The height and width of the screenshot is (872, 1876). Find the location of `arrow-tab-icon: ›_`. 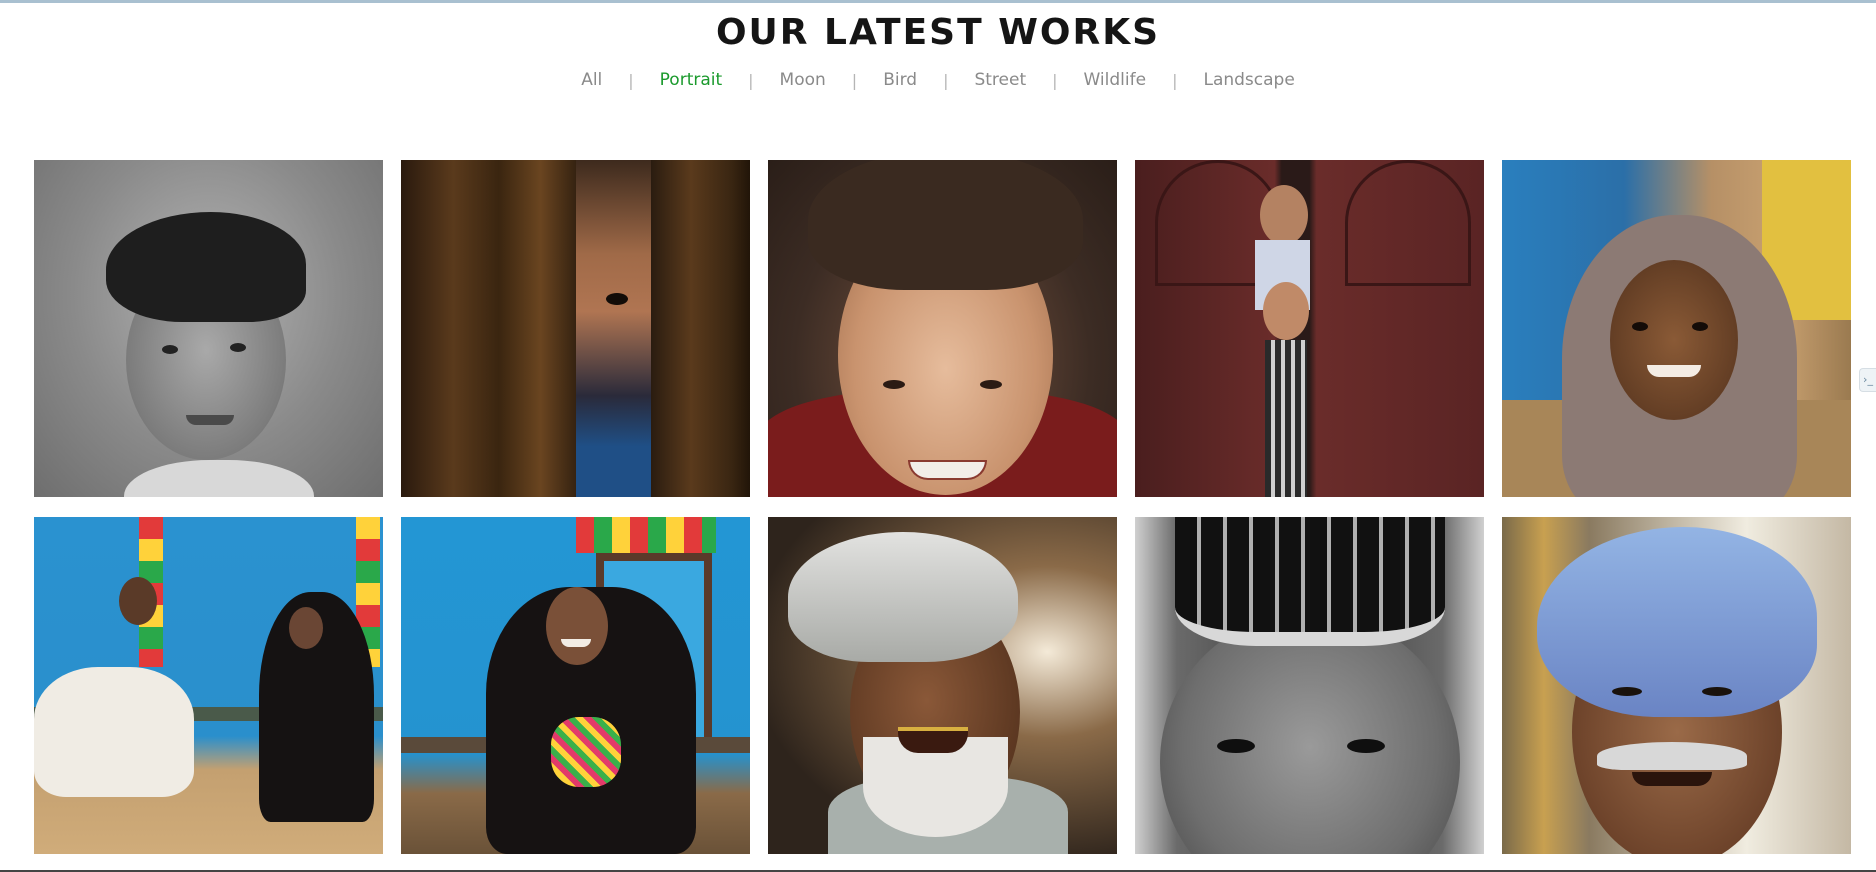

arrow-tab-icon: ›_ is located at coordinates (1867, 380).